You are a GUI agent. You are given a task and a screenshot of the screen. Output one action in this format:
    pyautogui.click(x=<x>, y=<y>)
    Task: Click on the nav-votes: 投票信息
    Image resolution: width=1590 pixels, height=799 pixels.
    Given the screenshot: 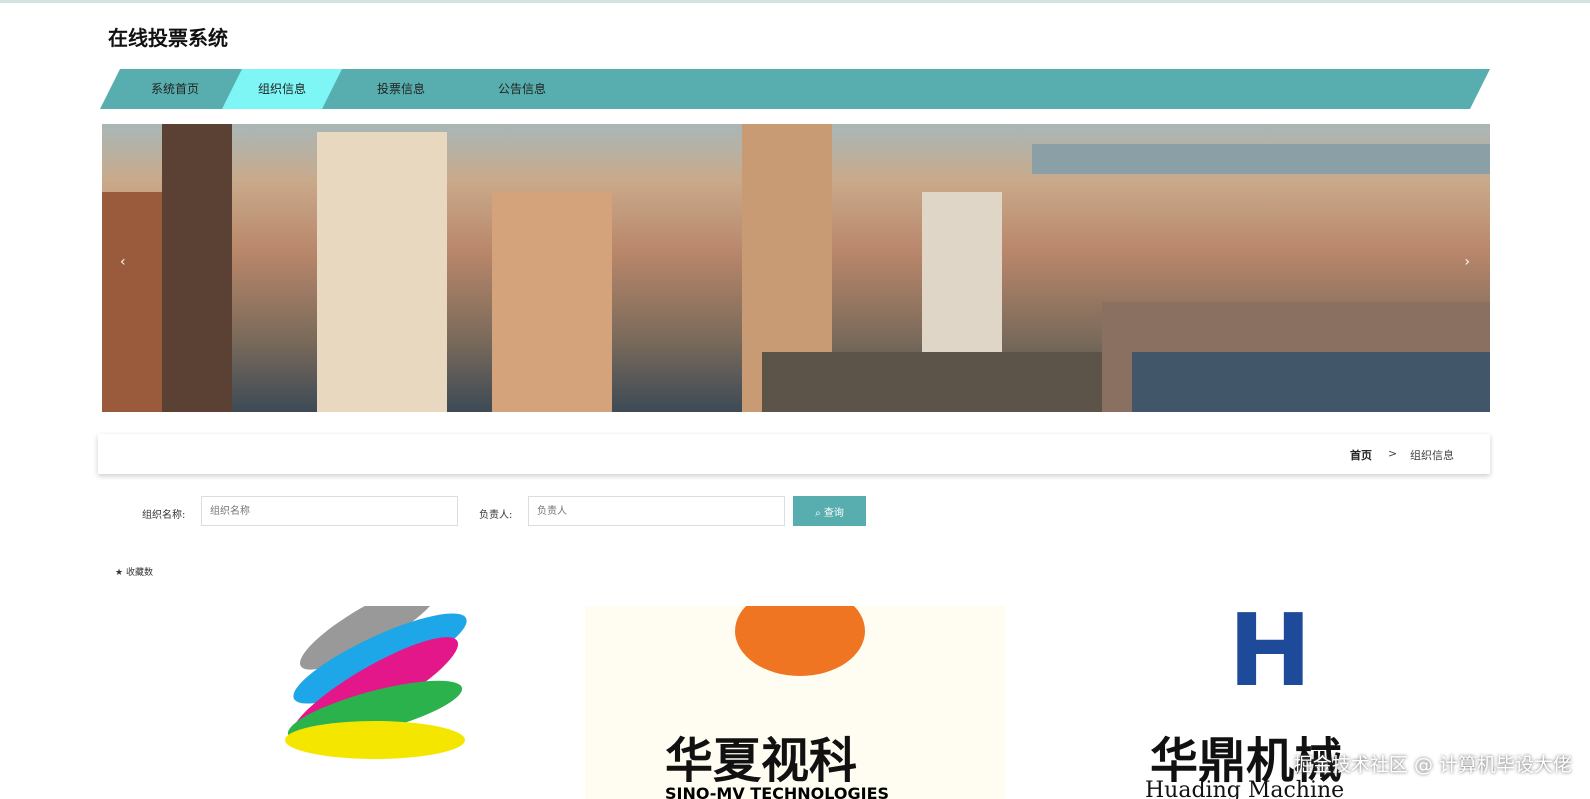 What is the action you would take?
    pyautogui.click(x=401, y=89)
    